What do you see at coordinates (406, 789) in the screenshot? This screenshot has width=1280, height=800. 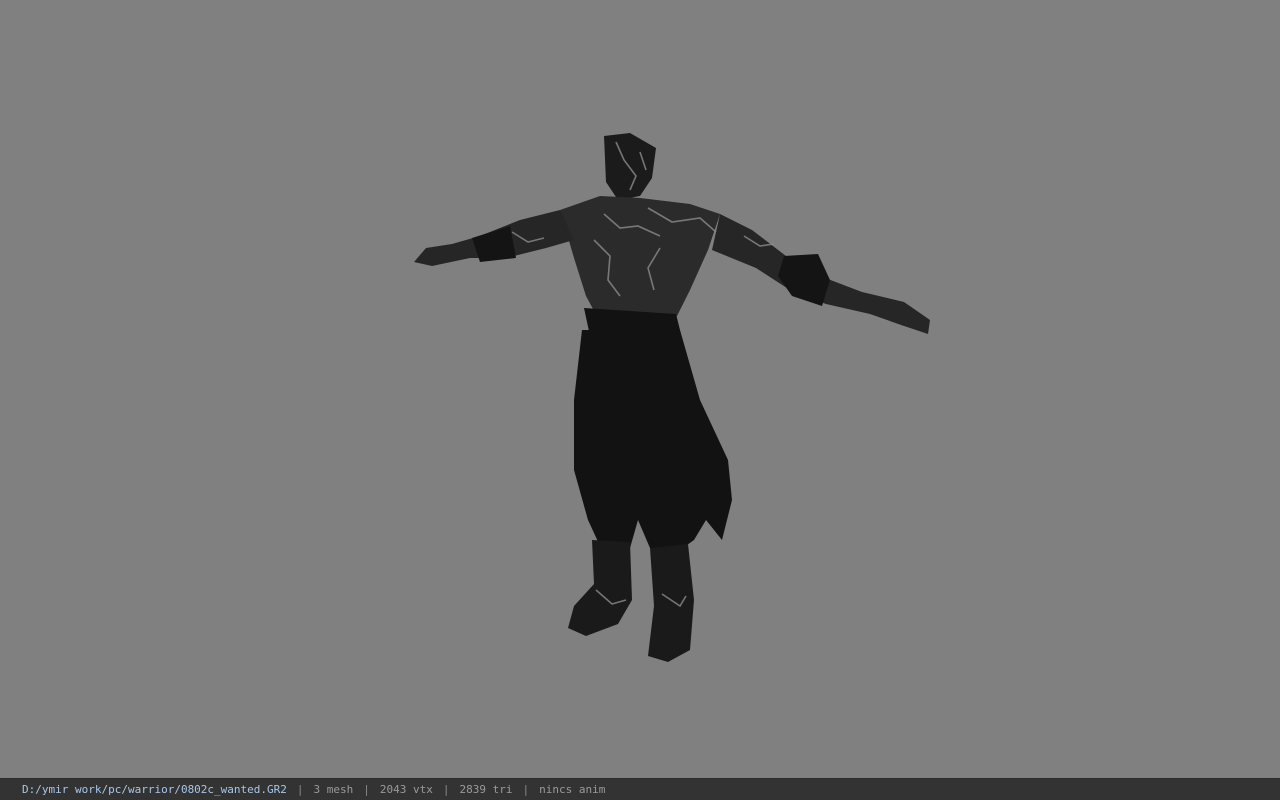 I see `status-vertex-count: 2043 vtx` at bounding box center [406, 789].